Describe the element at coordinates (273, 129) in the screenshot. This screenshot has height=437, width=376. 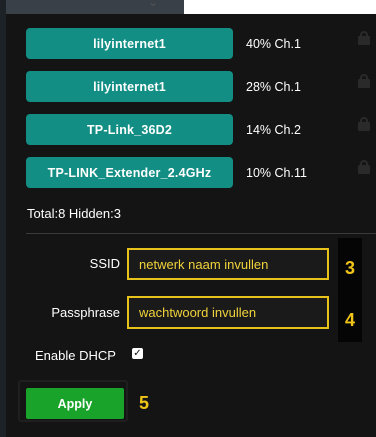
I see `network-signal-info: 14% Ch.2` at that location.